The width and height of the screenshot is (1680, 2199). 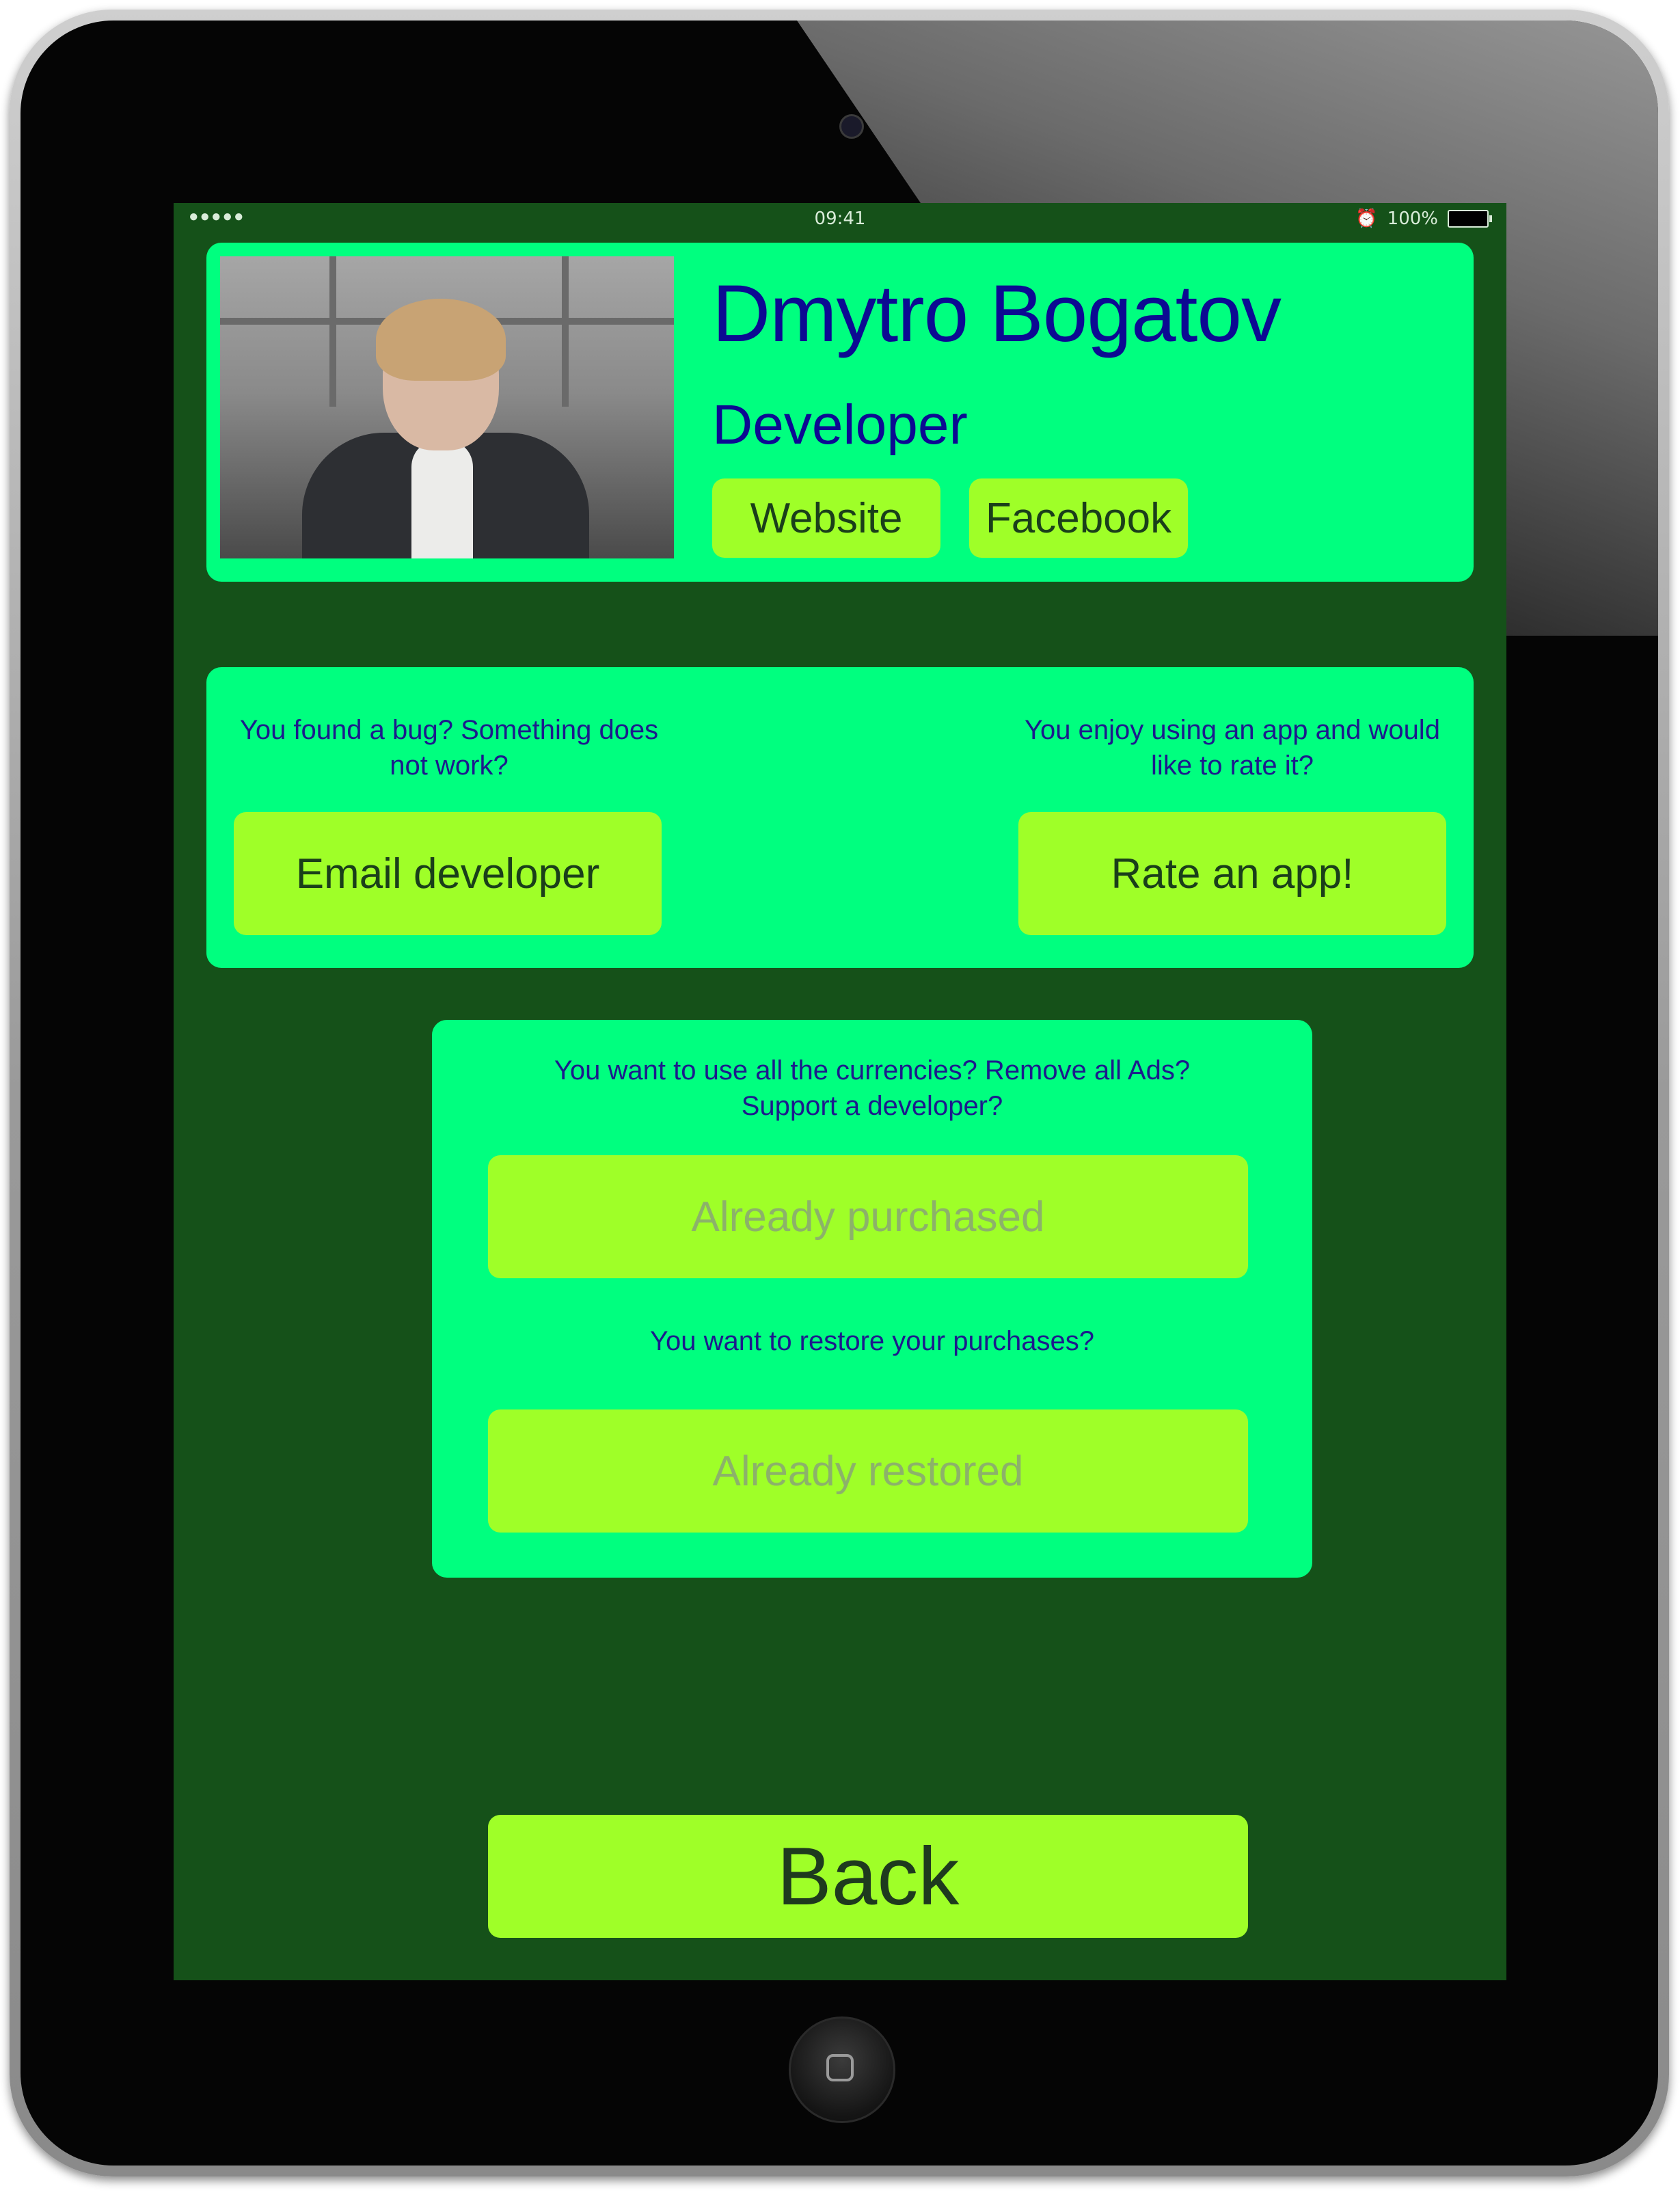 What do you see at coordinates (868, 1216) in the screenshot?
I see `purchase-button: Already purchased` at bounding box center [868, 1216].